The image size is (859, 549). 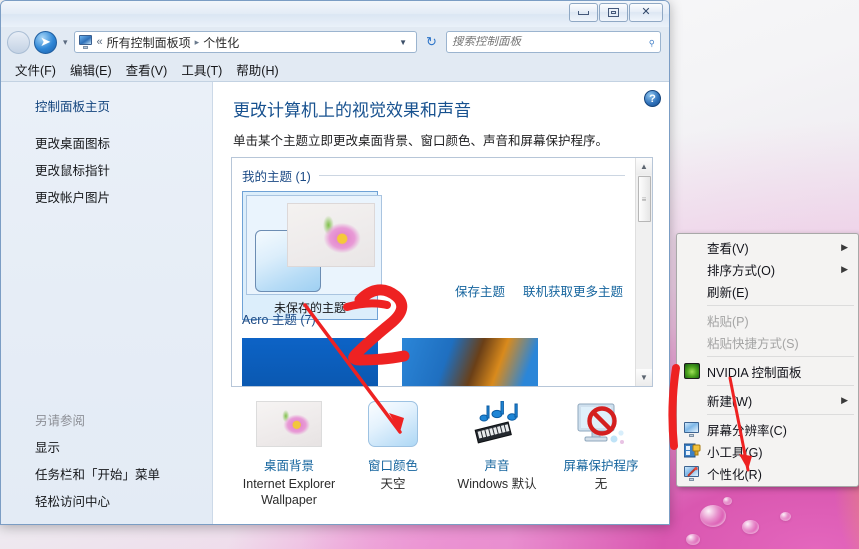 What do you see at coordinates (692, 429) in the screenshot?
I see `monitor-icon` at bounding box center [692, 429].